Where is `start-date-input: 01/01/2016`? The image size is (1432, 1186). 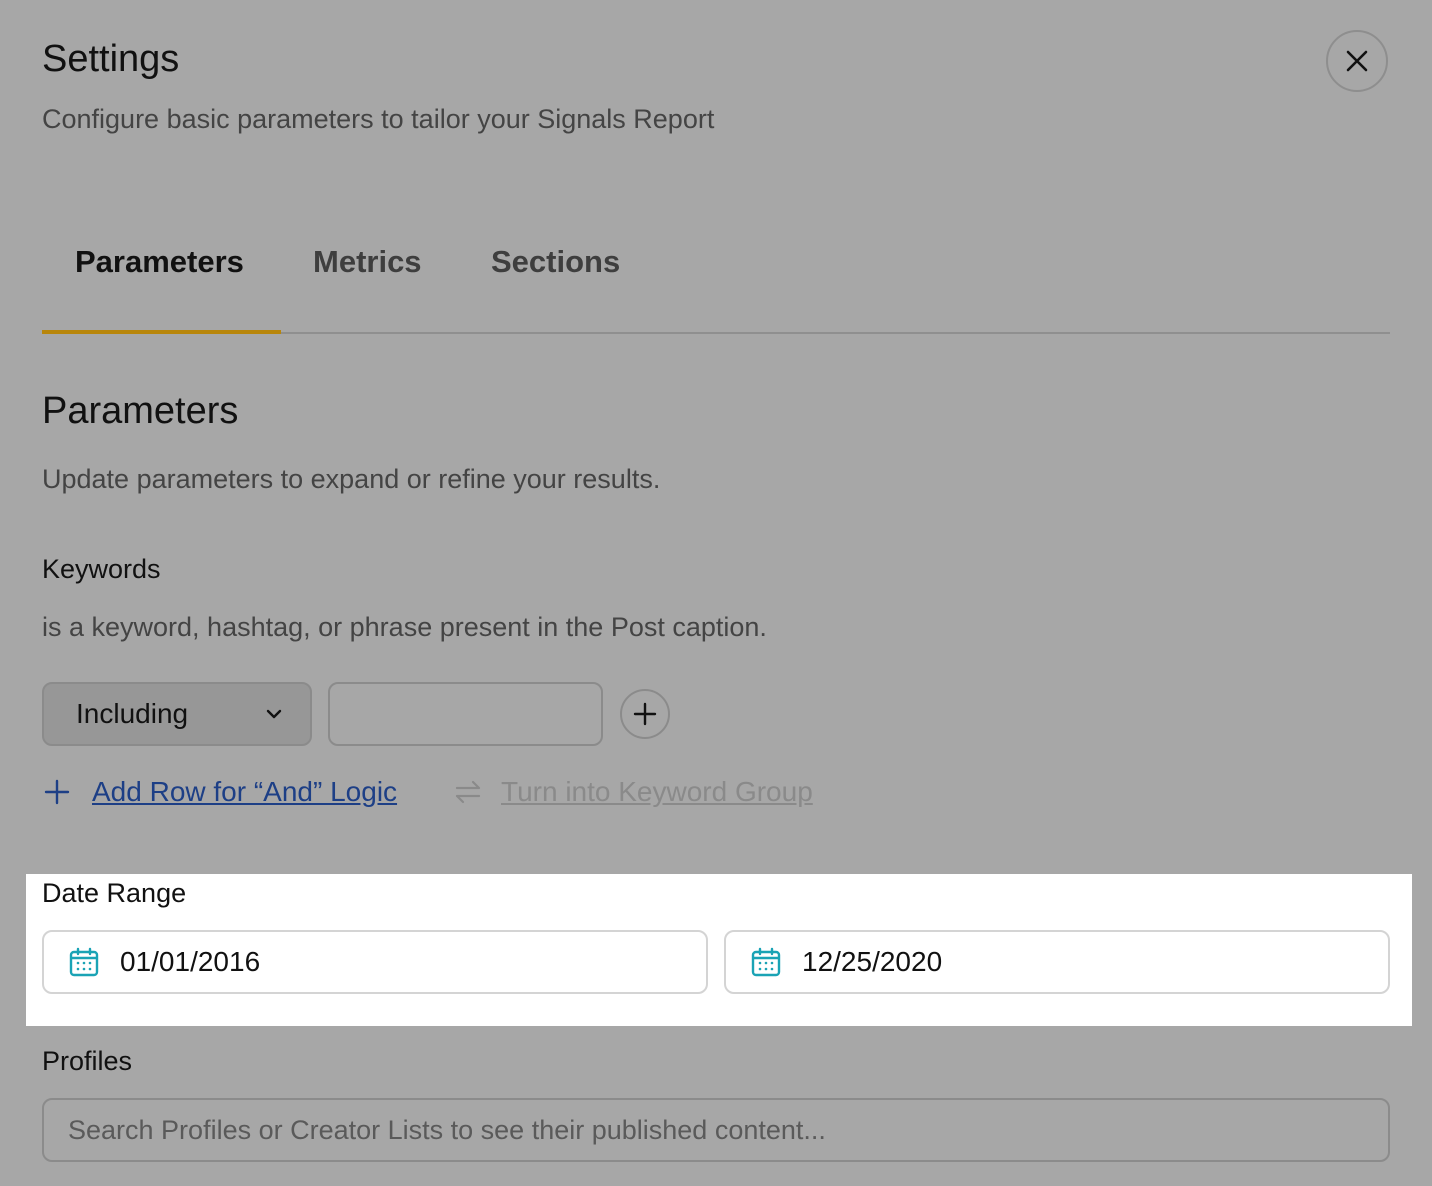
start-date-input: 01/01/2016 is located at coordinates (375, 962).